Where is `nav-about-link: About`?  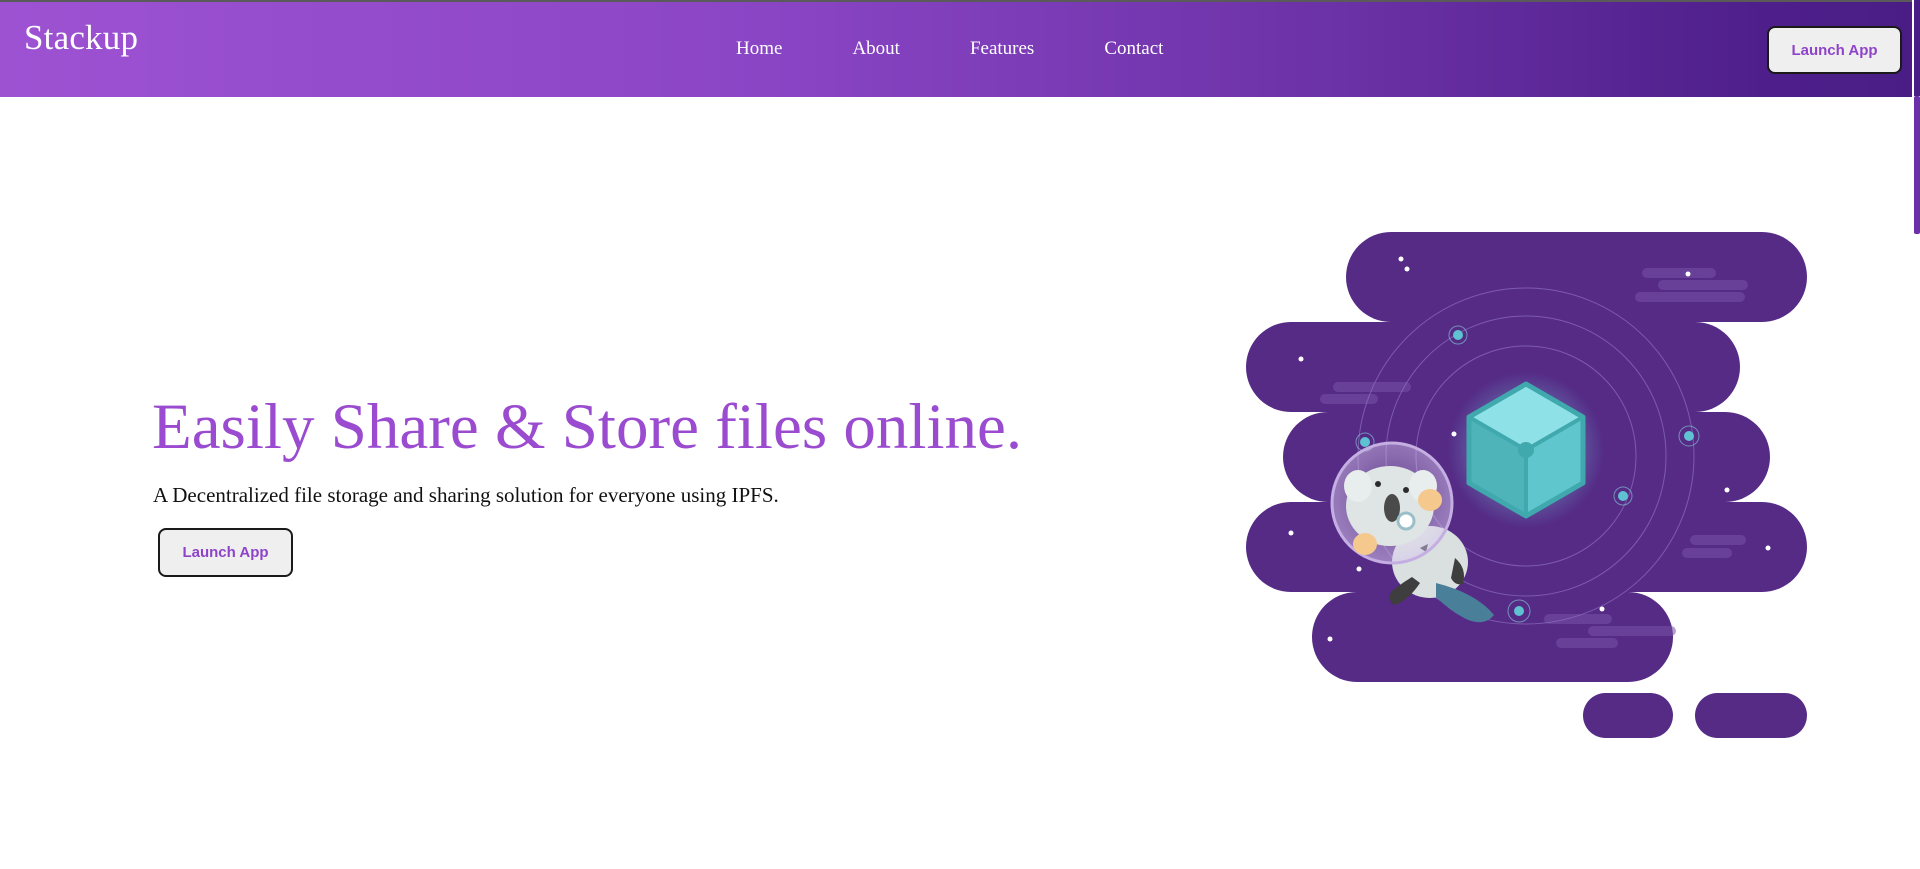 nav-about-link: About is located at coordinates (876, 49).